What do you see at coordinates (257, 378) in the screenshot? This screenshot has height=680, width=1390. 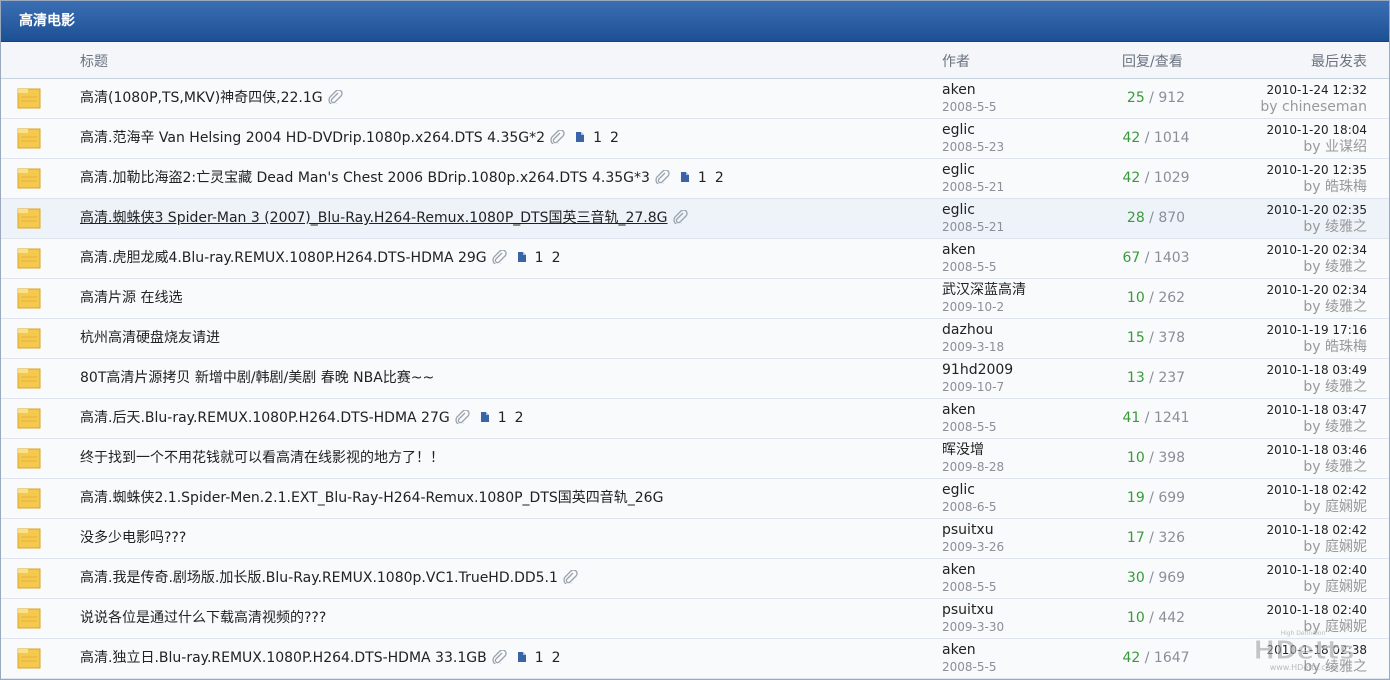 I see `thread-title-link: 80T高清片源拷贝 新增中剧/韩剧/美剧 春晚 NBA比赛~~` at bounding box center [257, 378].